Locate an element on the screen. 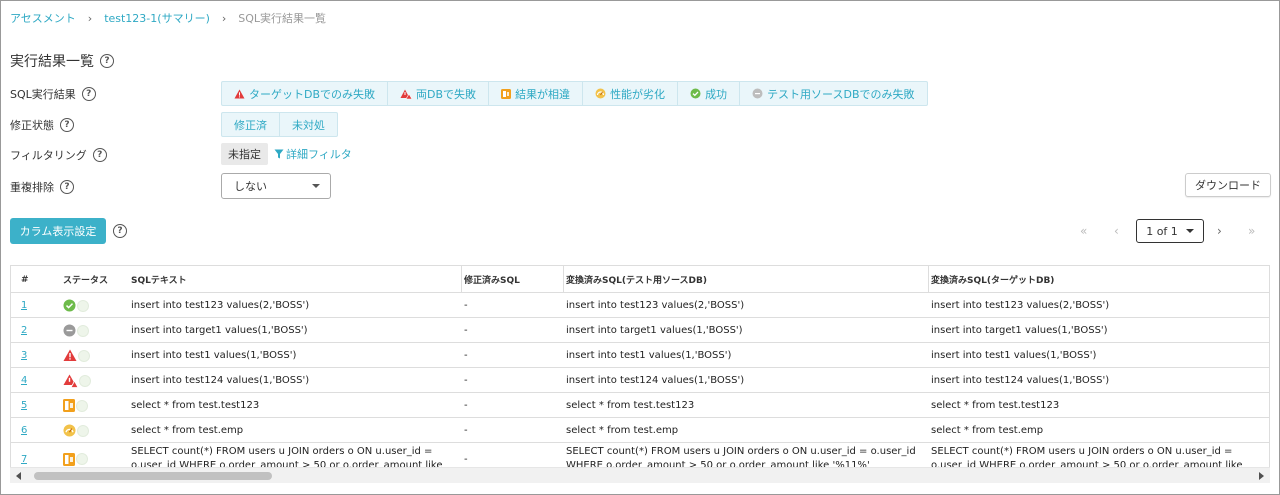 This screenshot has height=495, width=1280. page-select: 1 of 1 is located at coordinates (1170, 231).